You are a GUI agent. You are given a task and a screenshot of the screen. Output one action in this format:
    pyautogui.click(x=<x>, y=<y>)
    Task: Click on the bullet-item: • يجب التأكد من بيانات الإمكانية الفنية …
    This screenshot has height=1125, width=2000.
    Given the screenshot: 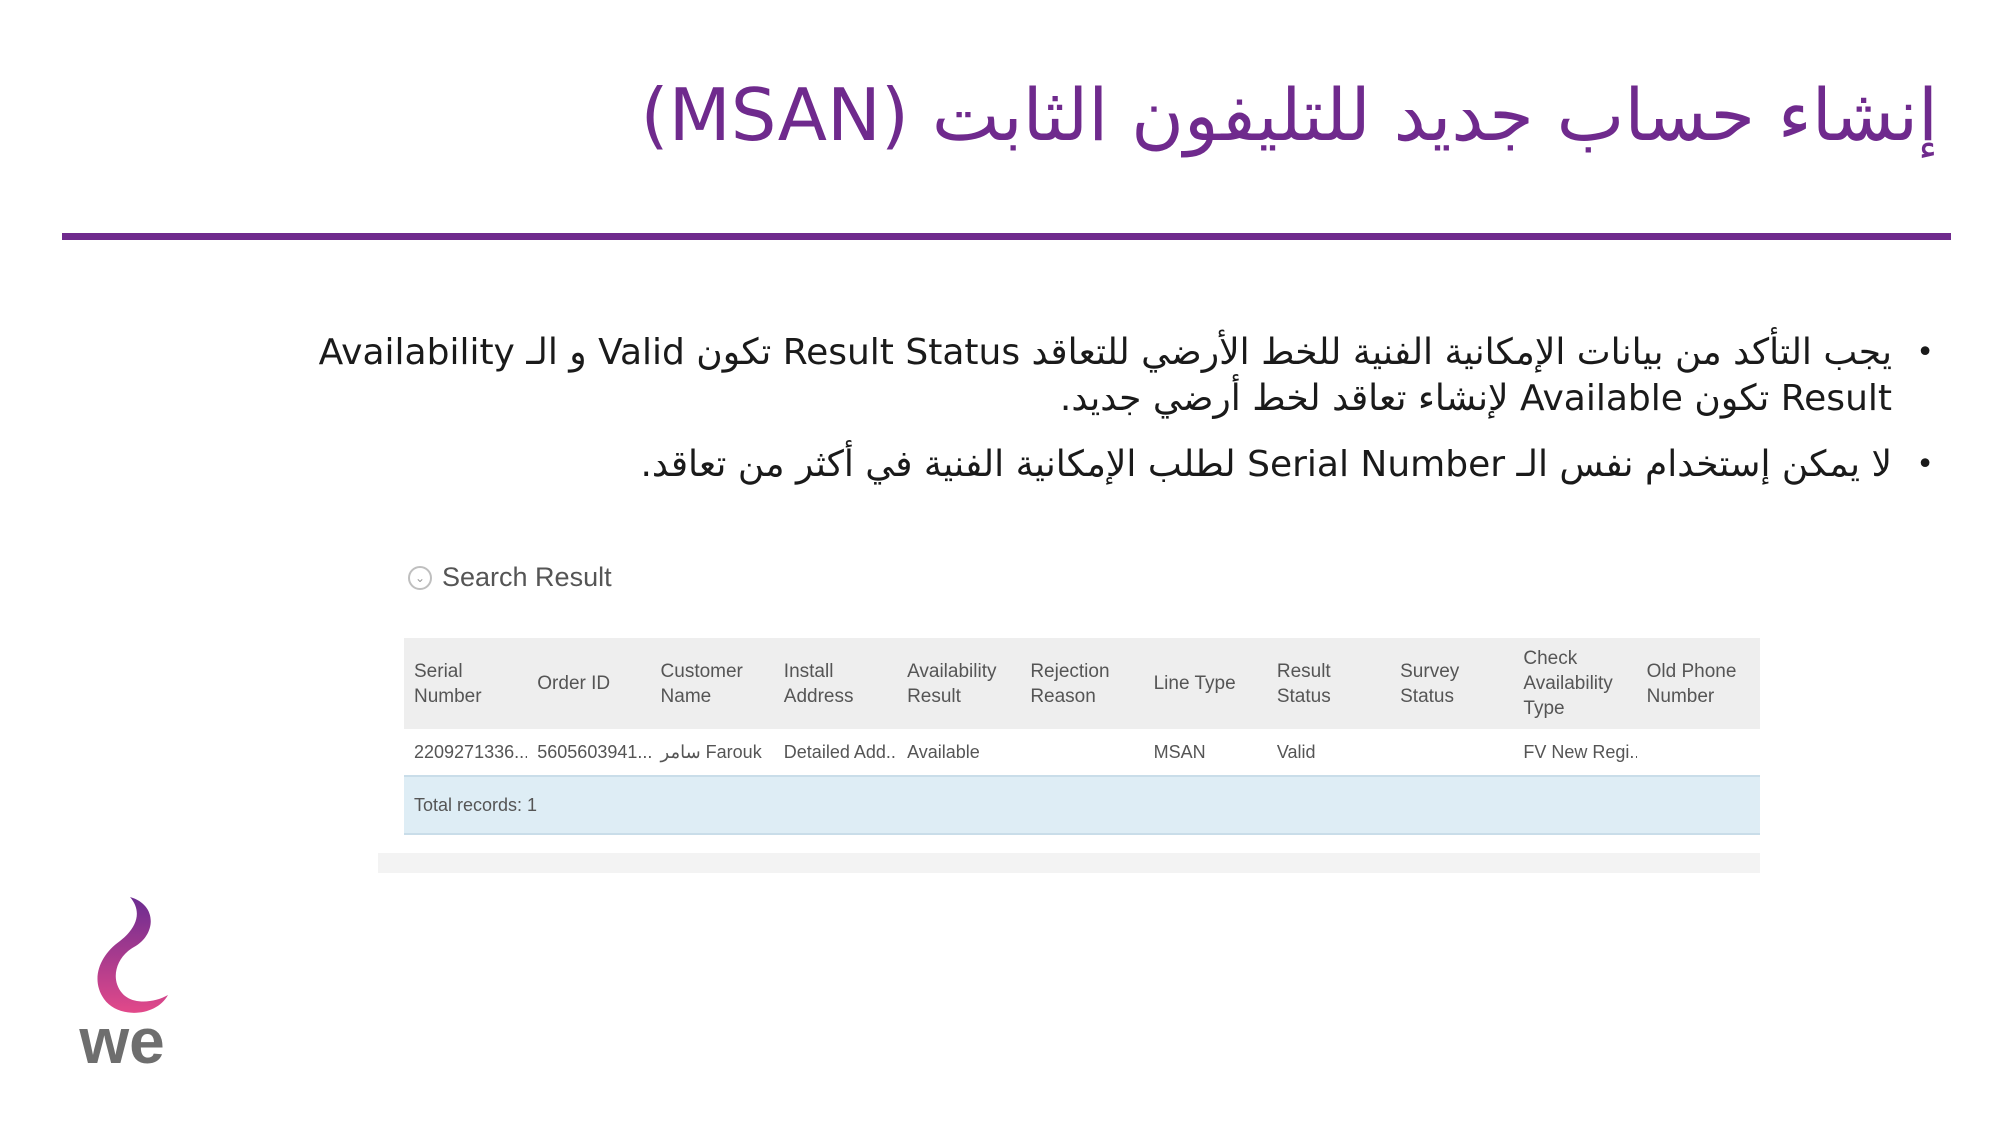 What is the action you would take?
    pyautogui.click(x=1117, y=376)
    